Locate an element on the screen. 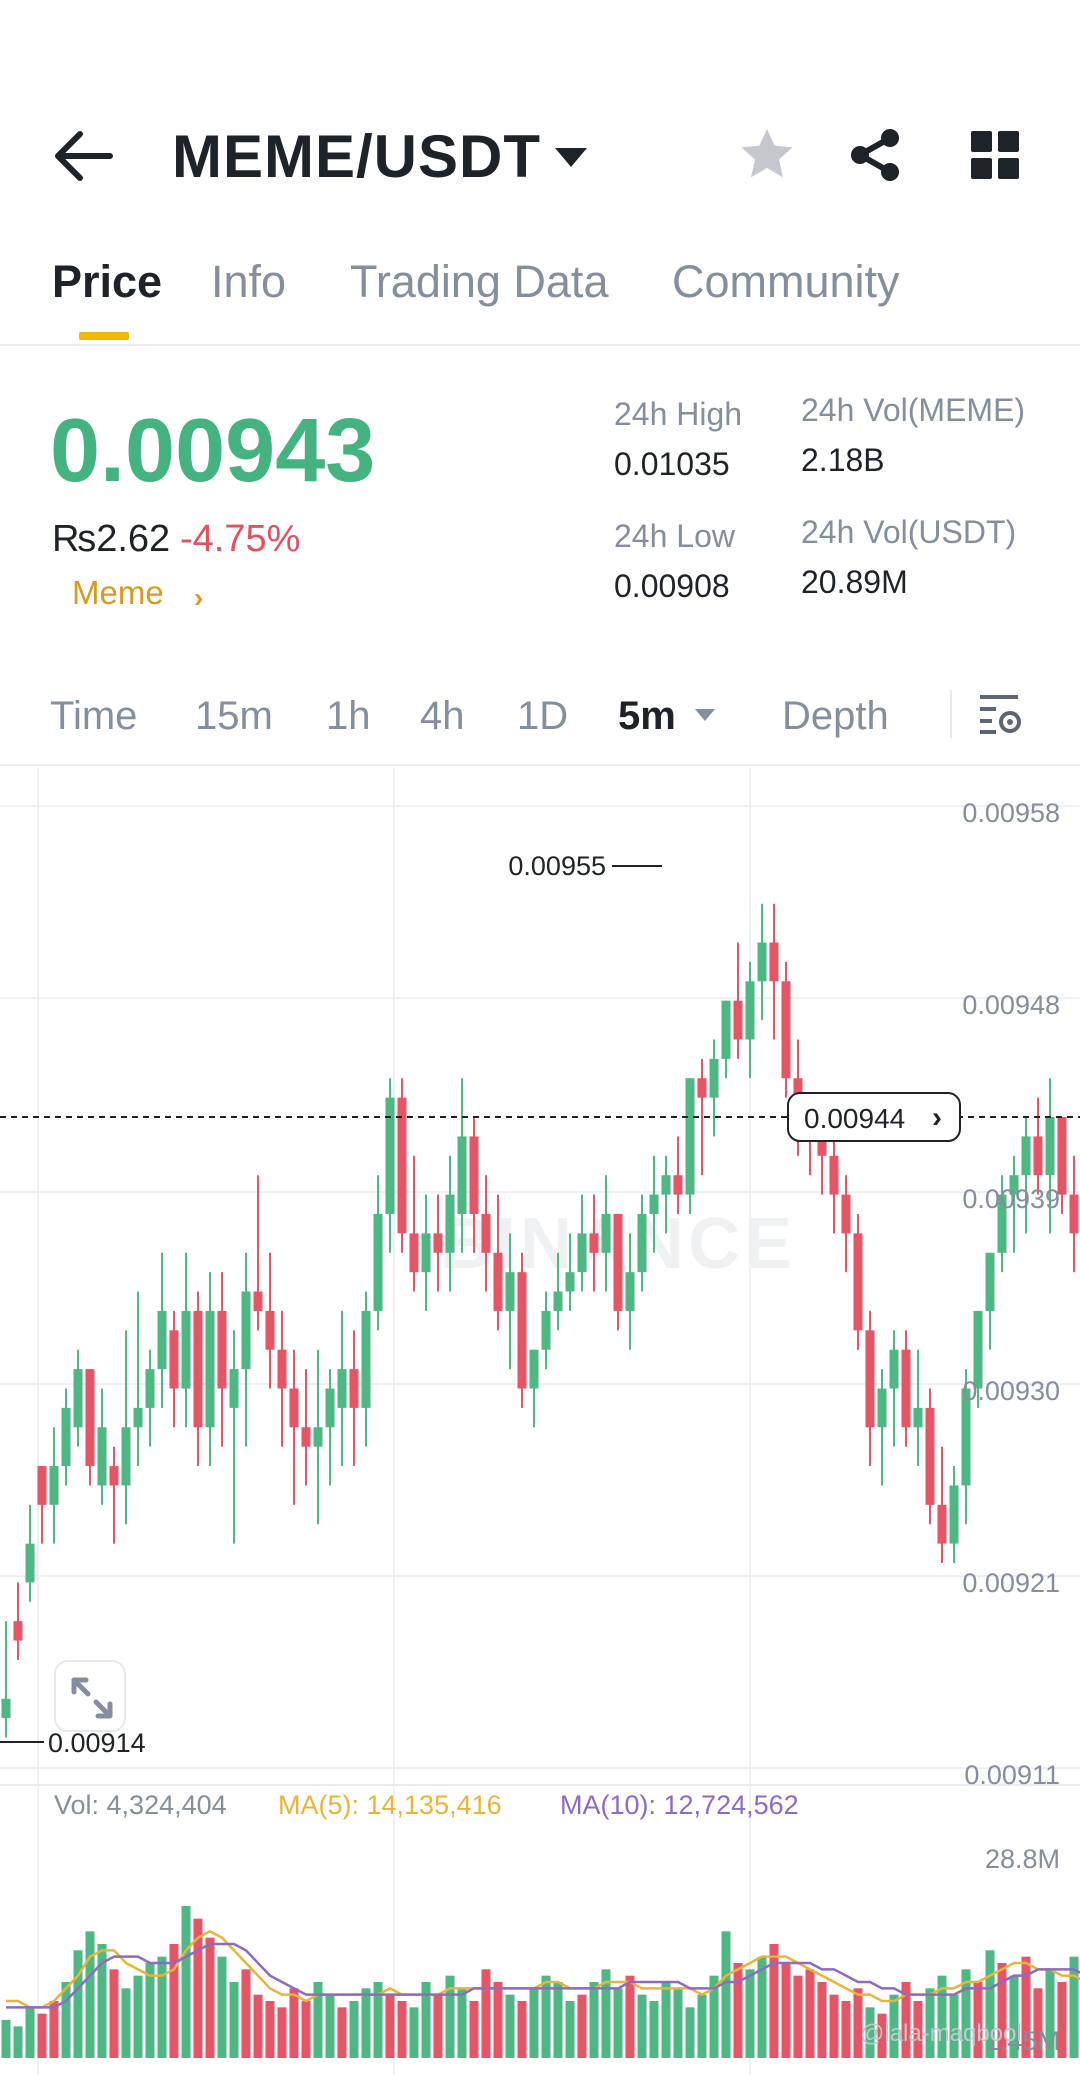 This screenshot has height=2075, width=1080. interval-depth: Depth is located at coordinates (835, 716).